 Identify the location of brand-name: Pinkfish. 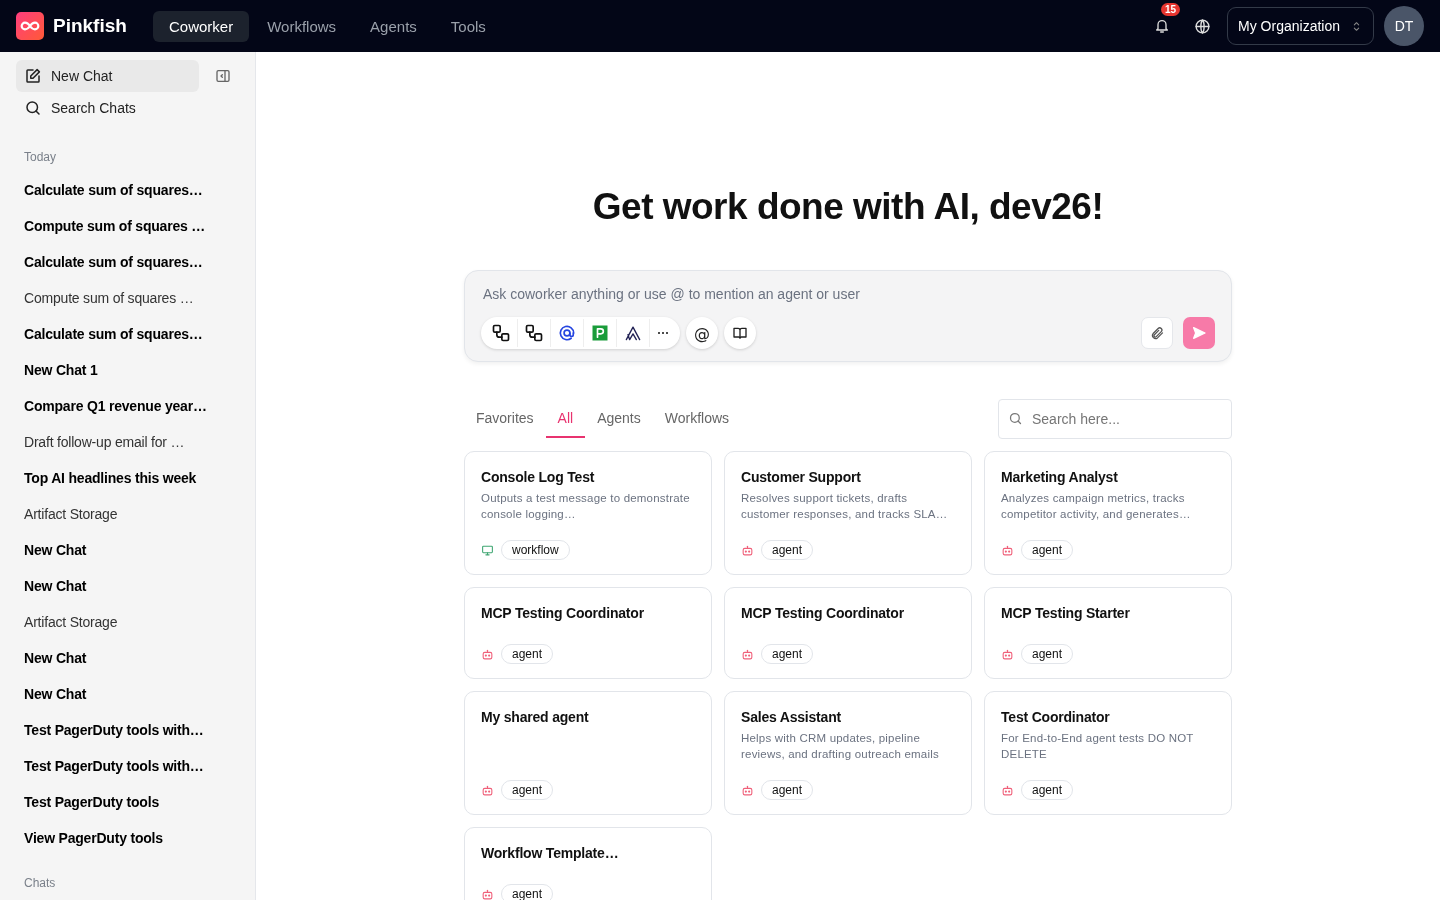
(90, 26).